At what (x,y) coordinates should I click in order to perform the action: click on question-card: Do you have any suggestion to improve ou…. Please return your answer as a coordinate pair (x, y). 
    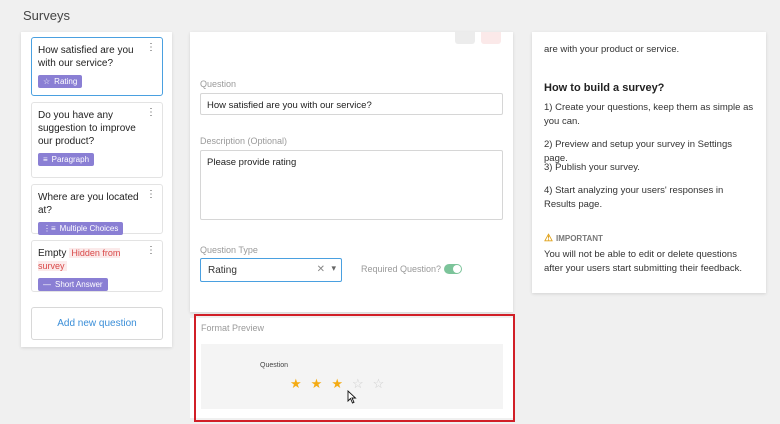
    Looking at the image, I should click on (97, 140).